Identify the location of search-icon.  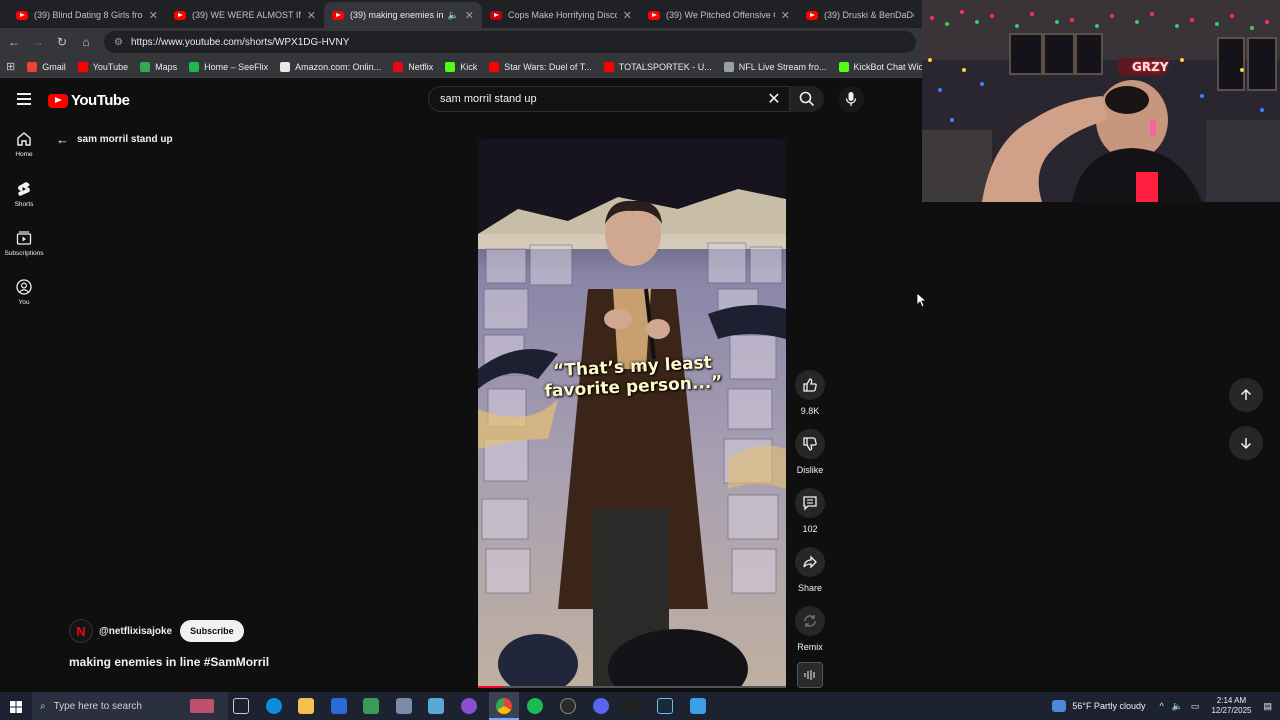
(807, 99).